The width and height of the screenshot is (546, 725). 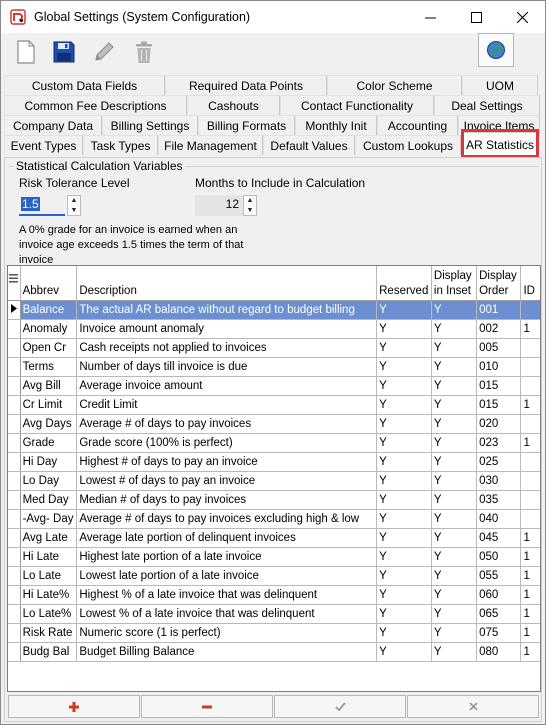 I want to click on cell-description: Budget Billing Balance, so click(x=227, y=652).